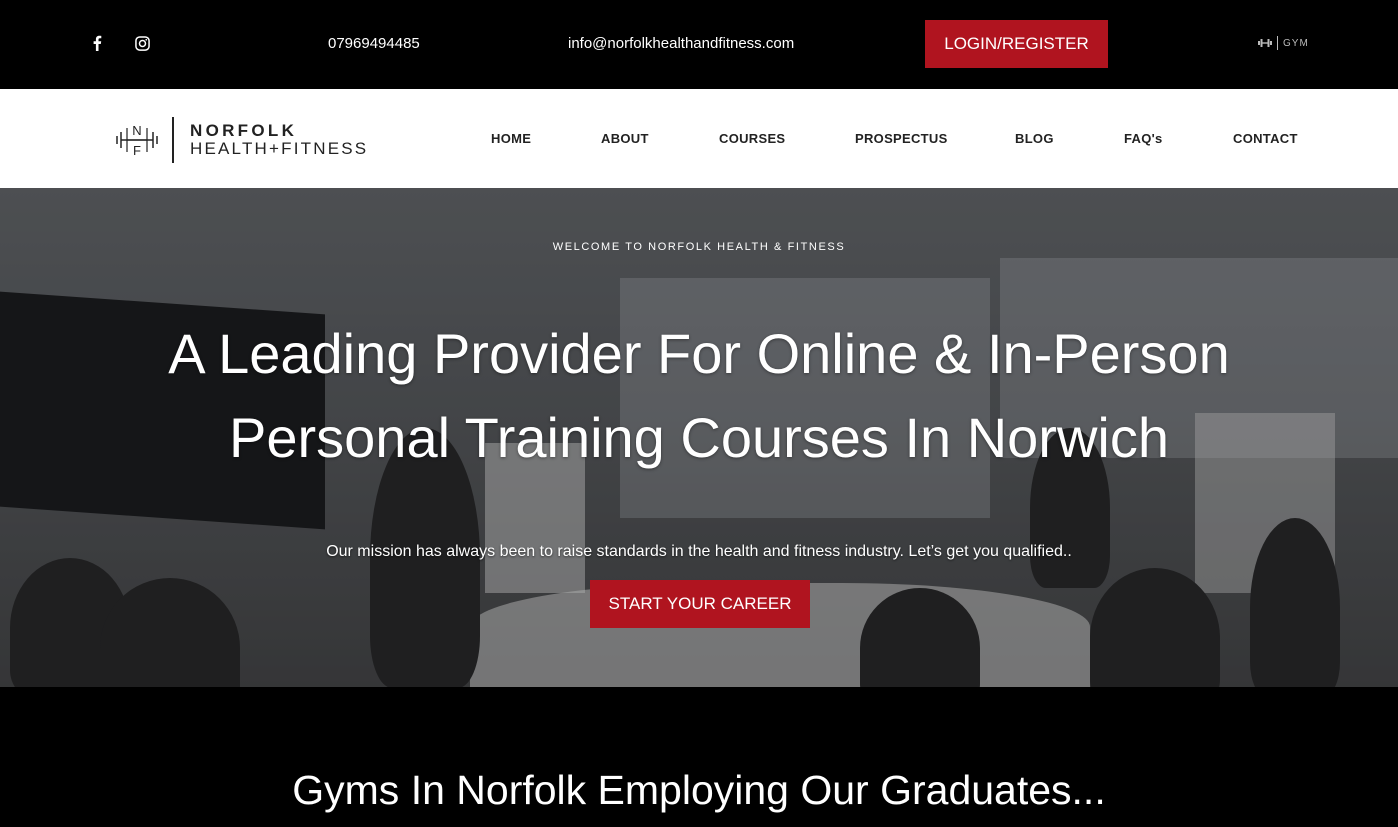 The height and width of the screenshot is (827, 1398). Describe the element at coordinates (1265, 138) in the screenshot. I see `nav-item-contact: CONTACT` at that location.